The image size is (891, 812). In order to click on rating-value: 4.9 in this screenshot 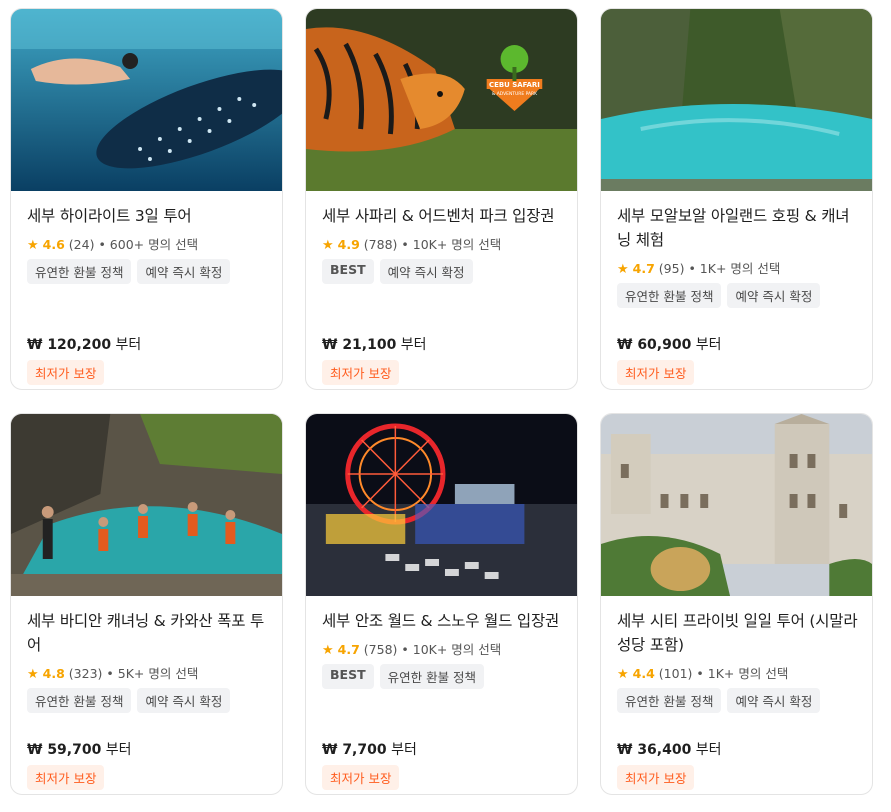, I will do `click(348, 244)`.